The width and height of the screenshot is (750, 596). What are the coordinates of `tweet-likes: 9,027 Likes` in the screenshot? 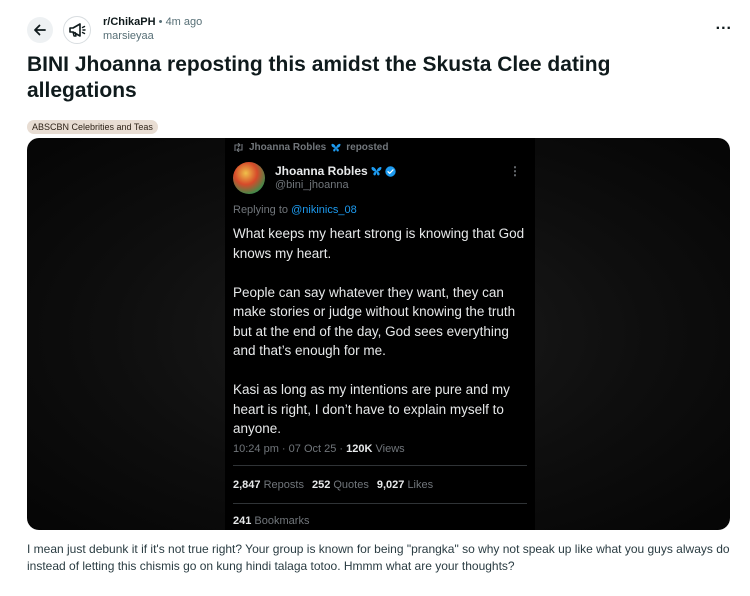 It's located at (405, 485).